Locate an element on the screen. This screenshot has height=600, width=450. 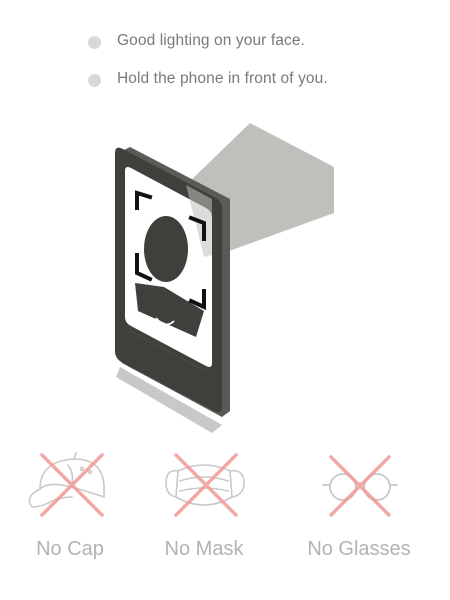
glasses-icon is located at coordinates (360, 486).